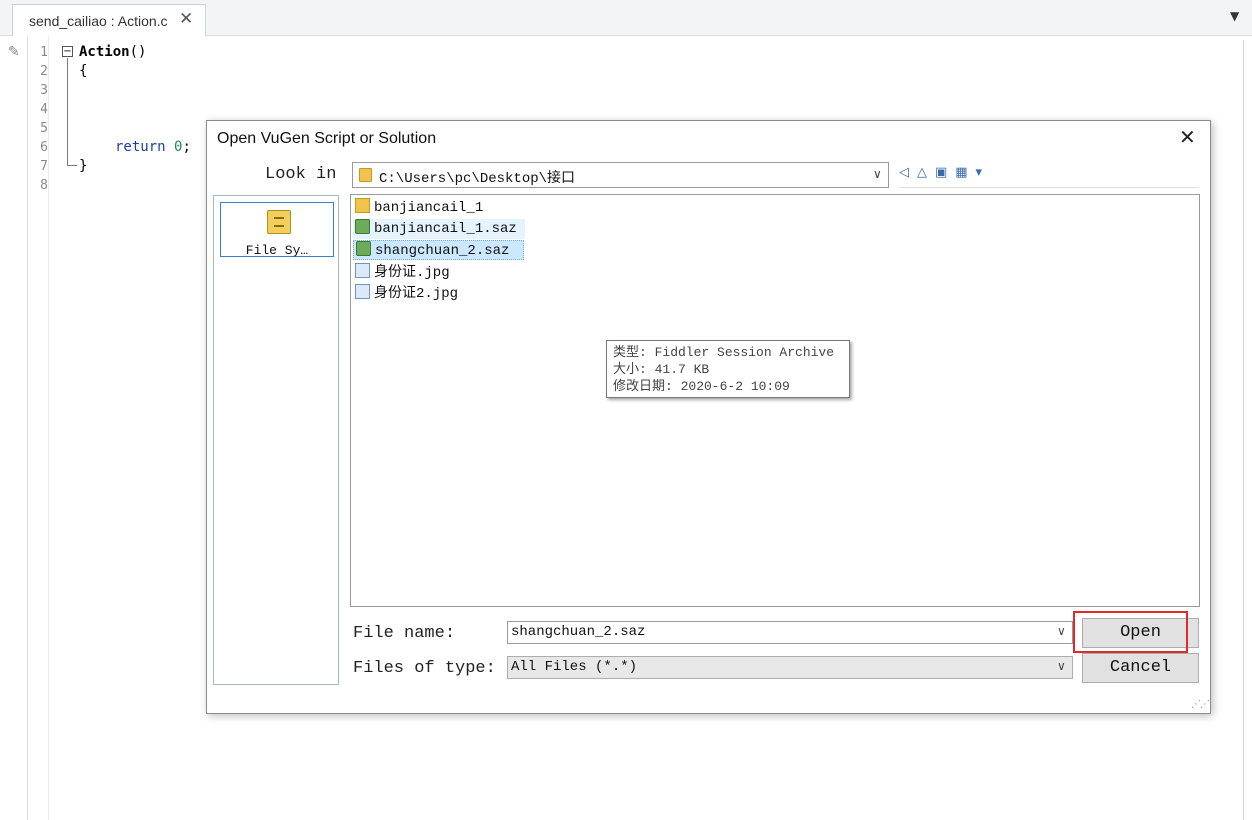 The image size is (1252, 820). Describe the element at coordinates (44, 71) in the screenshot. I see `line-number: 2` at that location.